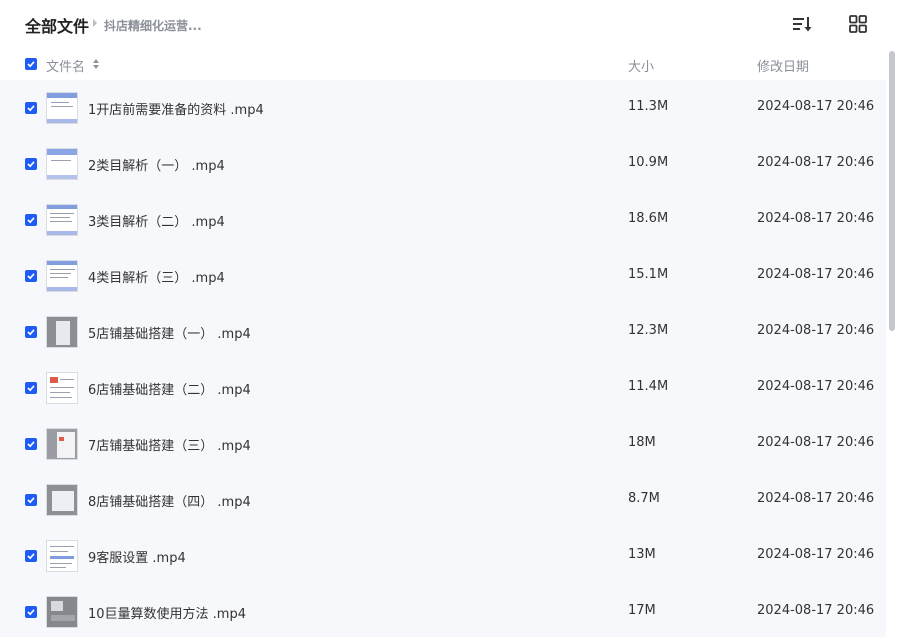 Image resolution: width=898 pixels, height=637 pixels. What do you see at coordinates (641, 65) in the screenshot?
I see `column-size-header: 大小` at bounding box center [641, 65].